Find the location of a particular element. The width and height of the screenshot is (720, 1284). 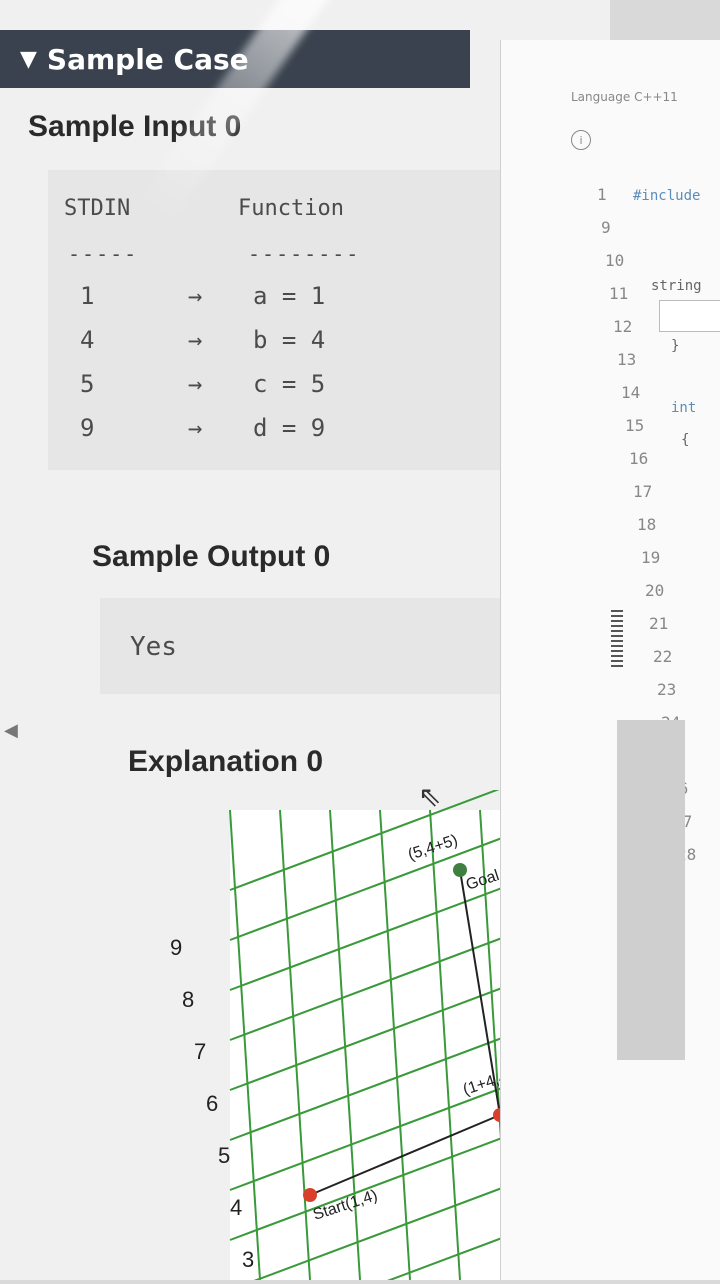

input-row: 1 → a = 1 is located at coordinates (283, 302).